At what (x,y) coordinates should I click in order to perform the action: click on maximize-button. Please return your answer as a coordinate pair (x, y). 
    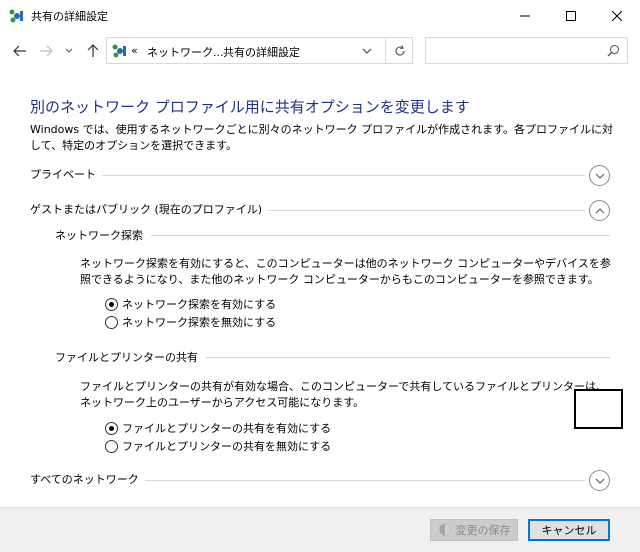
    Looking at the image, I should click on (571, 15).